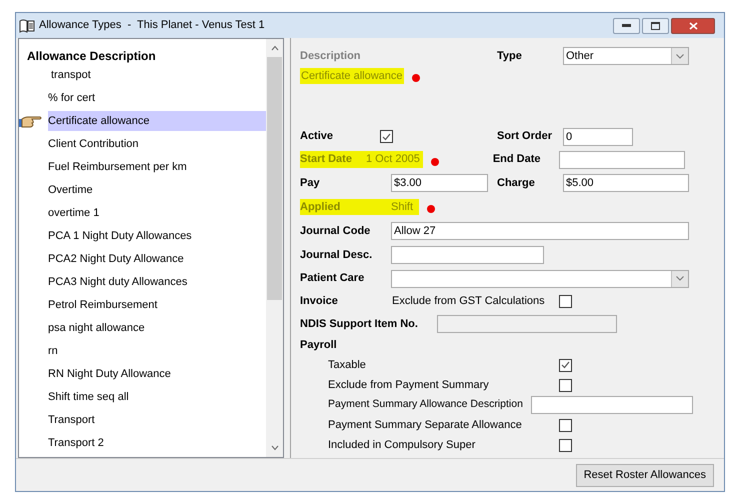 The height and width of the screenshot is (504, 731). What do you see at coordinates (31, 121) in the screenshot?
I see `pointing-hand-icon` at bounding box center [31, 121].